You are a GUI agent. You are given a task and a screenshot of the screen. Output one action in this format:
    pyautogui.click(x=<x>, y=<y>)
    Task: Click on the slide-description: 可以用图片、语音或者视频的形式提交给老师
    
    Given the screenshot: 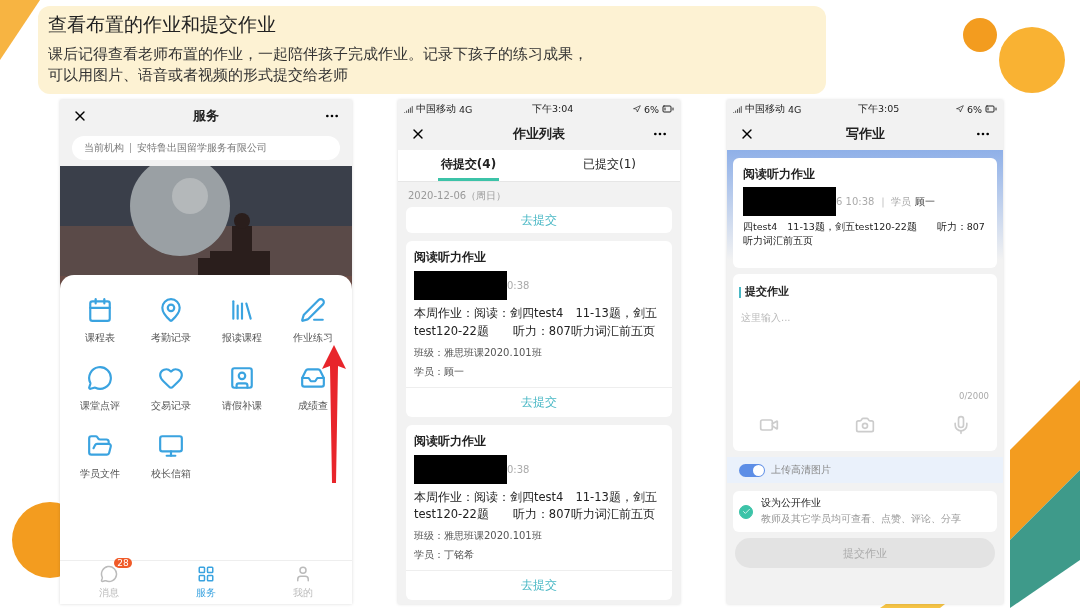 What is the action you would take?
    pyautogui.click(x=198, y=75)
    